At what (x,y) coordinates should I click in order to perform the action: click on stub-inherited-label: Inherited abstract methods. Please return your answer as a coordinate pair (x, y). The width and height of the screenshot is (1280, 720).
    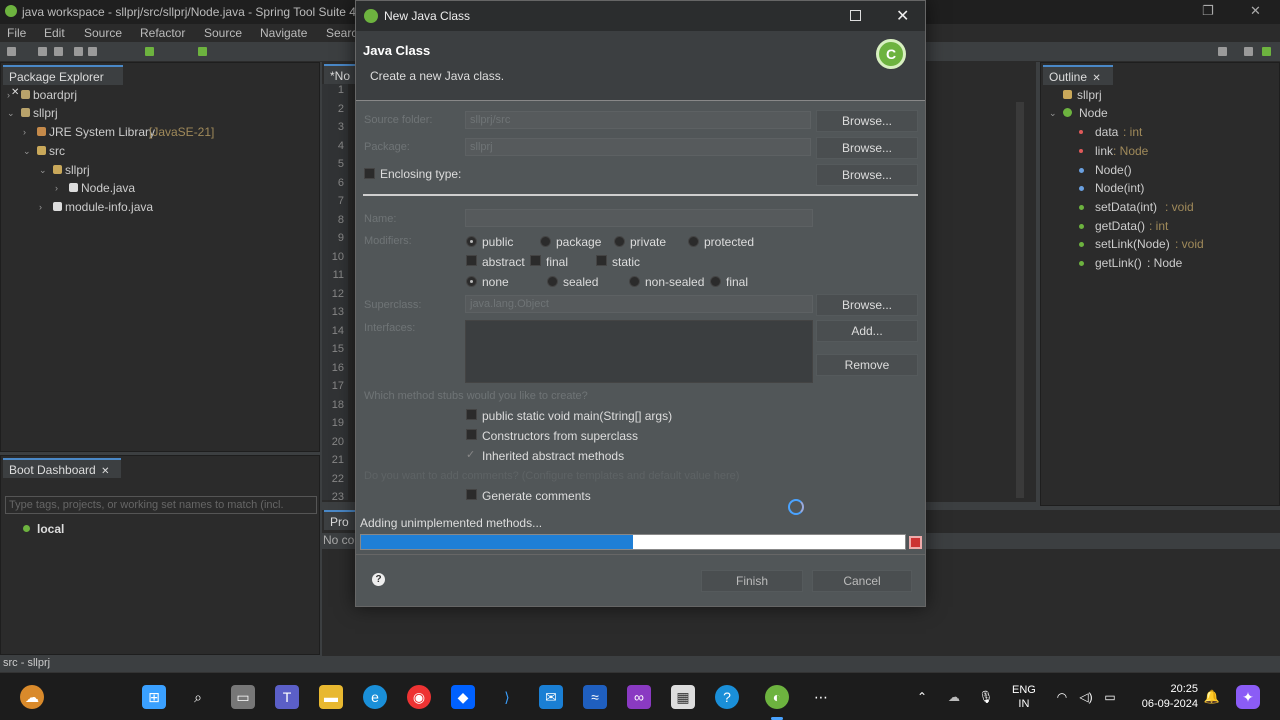
    Looking at the image, I should click on (553, 456).